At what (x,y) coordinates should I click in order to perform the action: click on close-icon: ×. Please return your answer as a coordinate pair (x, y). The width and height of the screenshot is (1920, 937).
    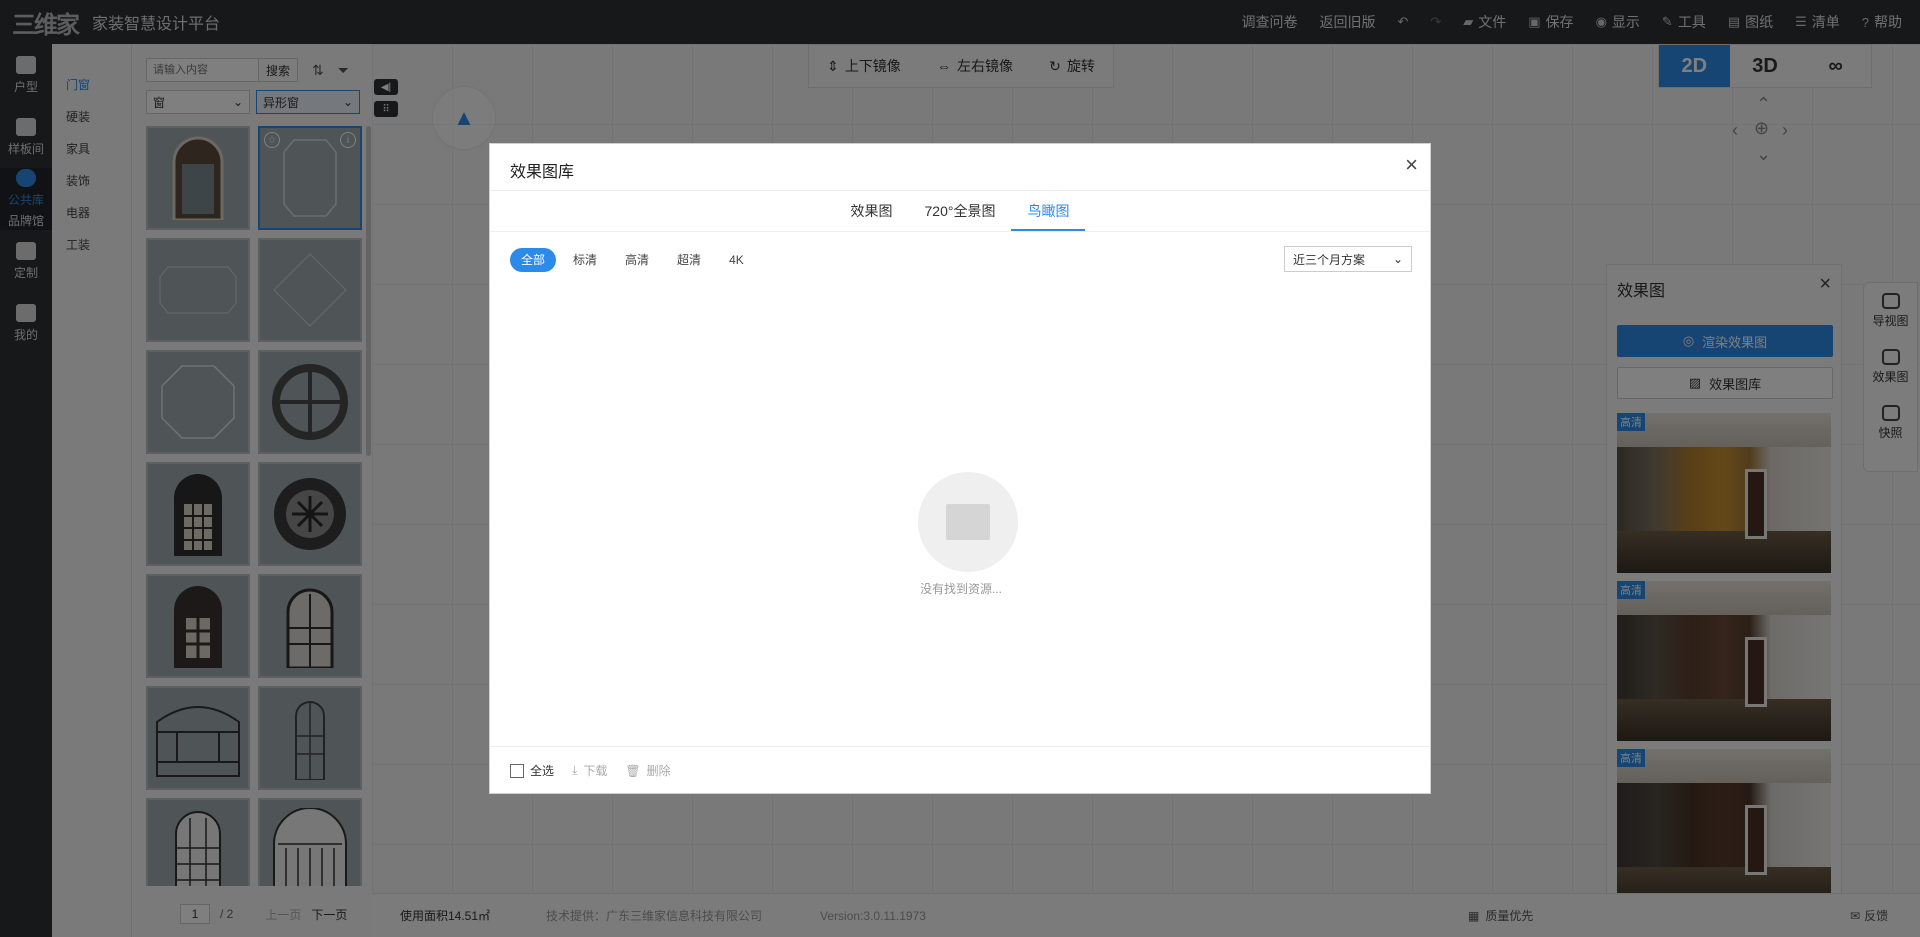
    Looking at the image, I should click on (1411, 165).